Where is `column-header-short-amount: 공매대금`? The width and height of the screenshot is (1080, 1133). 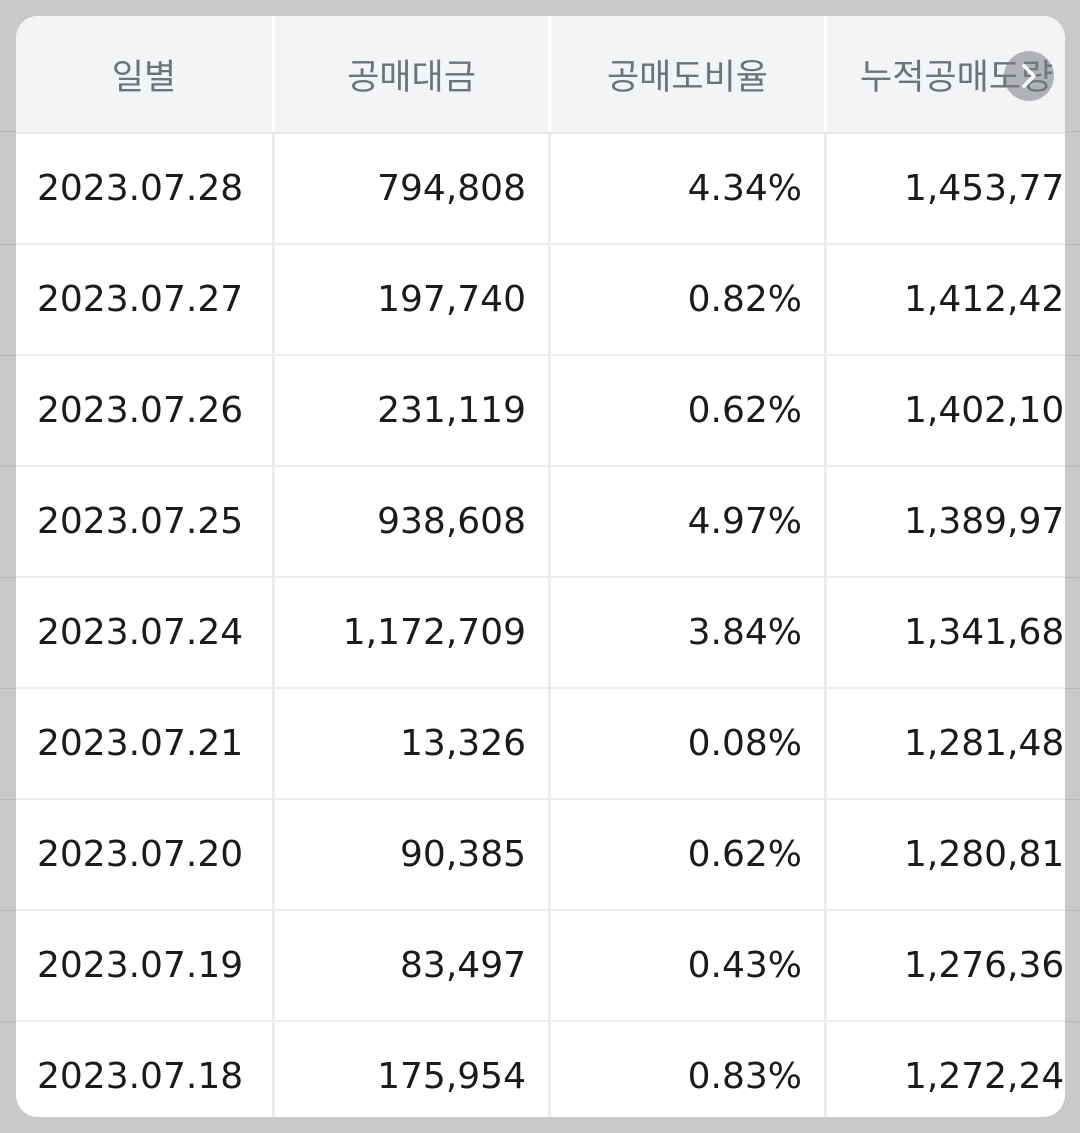
column-header-short-amount: 공매대금 is located at coordinates (413, 74).